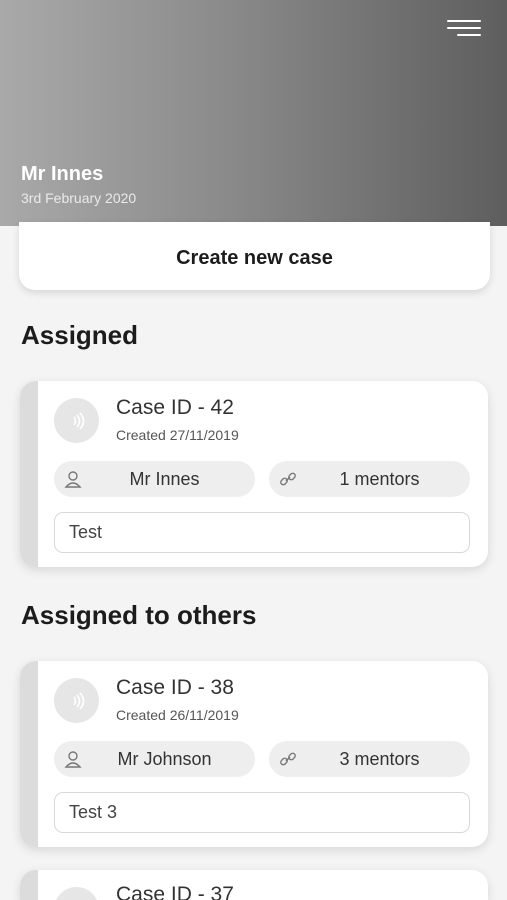 This screenshot has width=507, height=900. Describe the element at coordinates (177, 435) in the screenshot. I see `case-created-date: Created 27/11/2019` at that location.